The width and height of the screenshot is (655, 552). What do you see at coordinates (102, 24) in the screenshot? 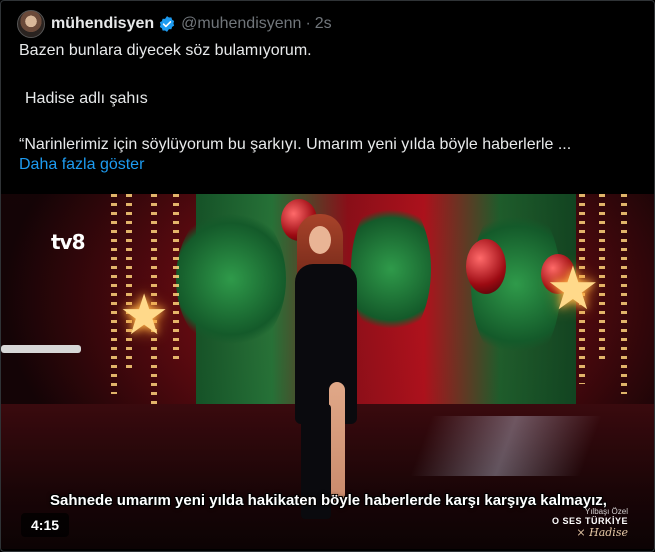
I see `display-name: mühendisyen` at bounding box center [102, 24].